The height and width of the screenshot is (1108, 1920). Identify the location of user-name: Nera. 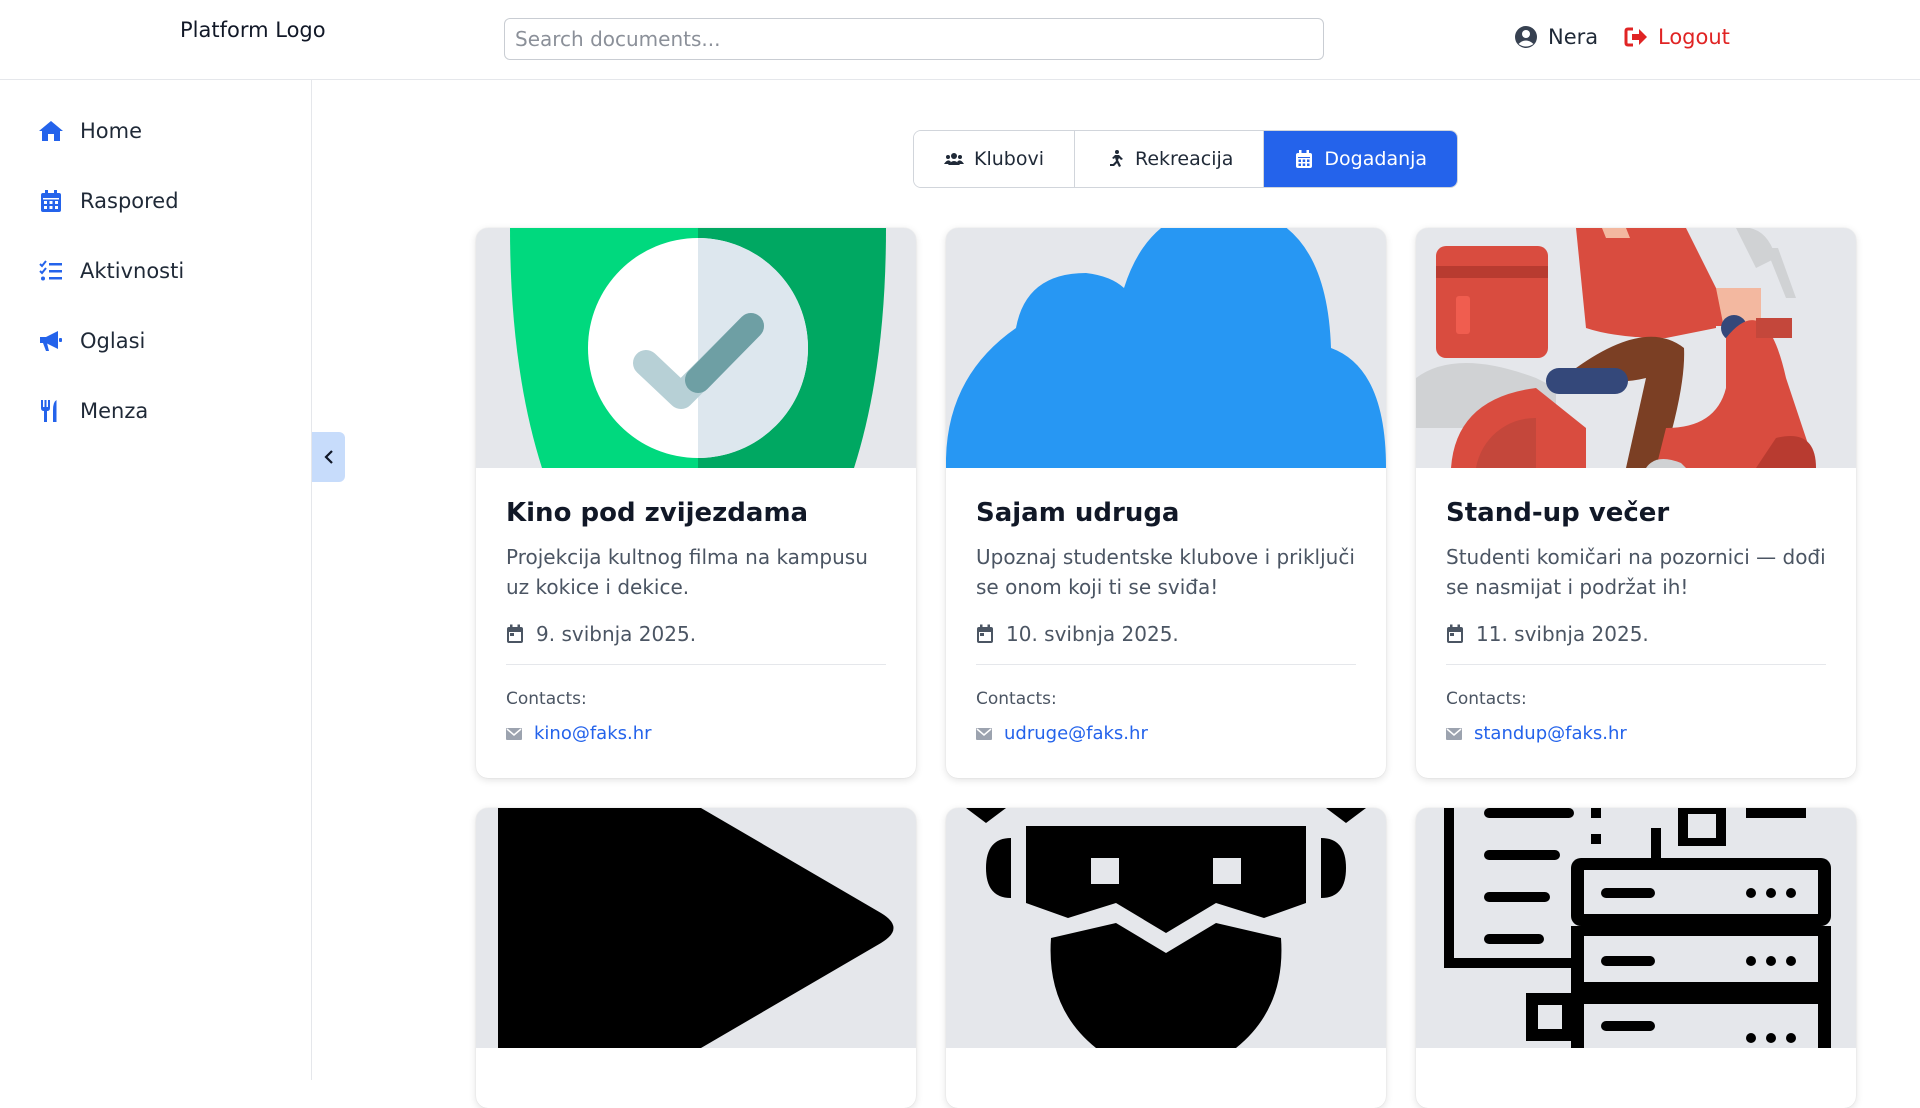
(1573, 37).